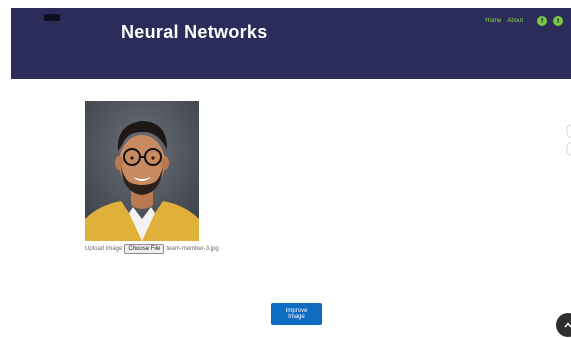 The width and height of the screenshot is (571, 338). What do you see at coordinates (192, 248) in the screenshot?
I see `selected-file-name: team-member-3.jpg` at bounding box center [192, 248].